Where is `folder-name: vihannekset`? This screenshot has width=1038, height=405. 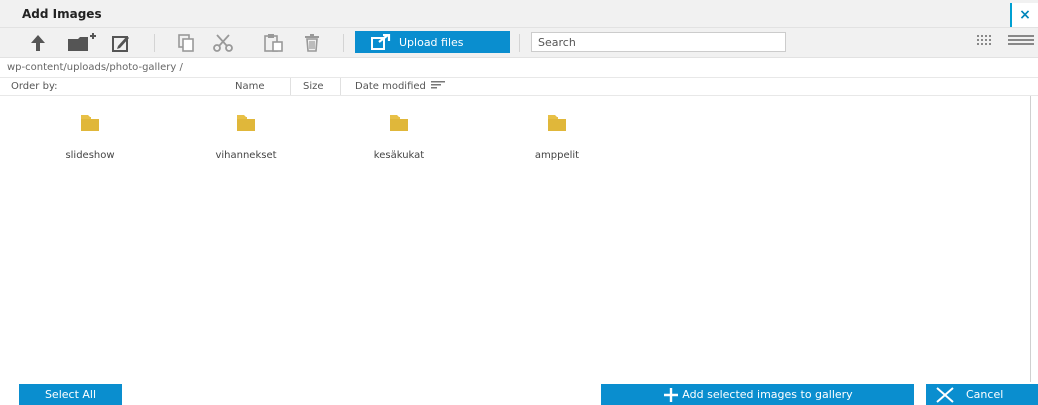 folder-name: vihannekset is located at coordinates (246, 155).